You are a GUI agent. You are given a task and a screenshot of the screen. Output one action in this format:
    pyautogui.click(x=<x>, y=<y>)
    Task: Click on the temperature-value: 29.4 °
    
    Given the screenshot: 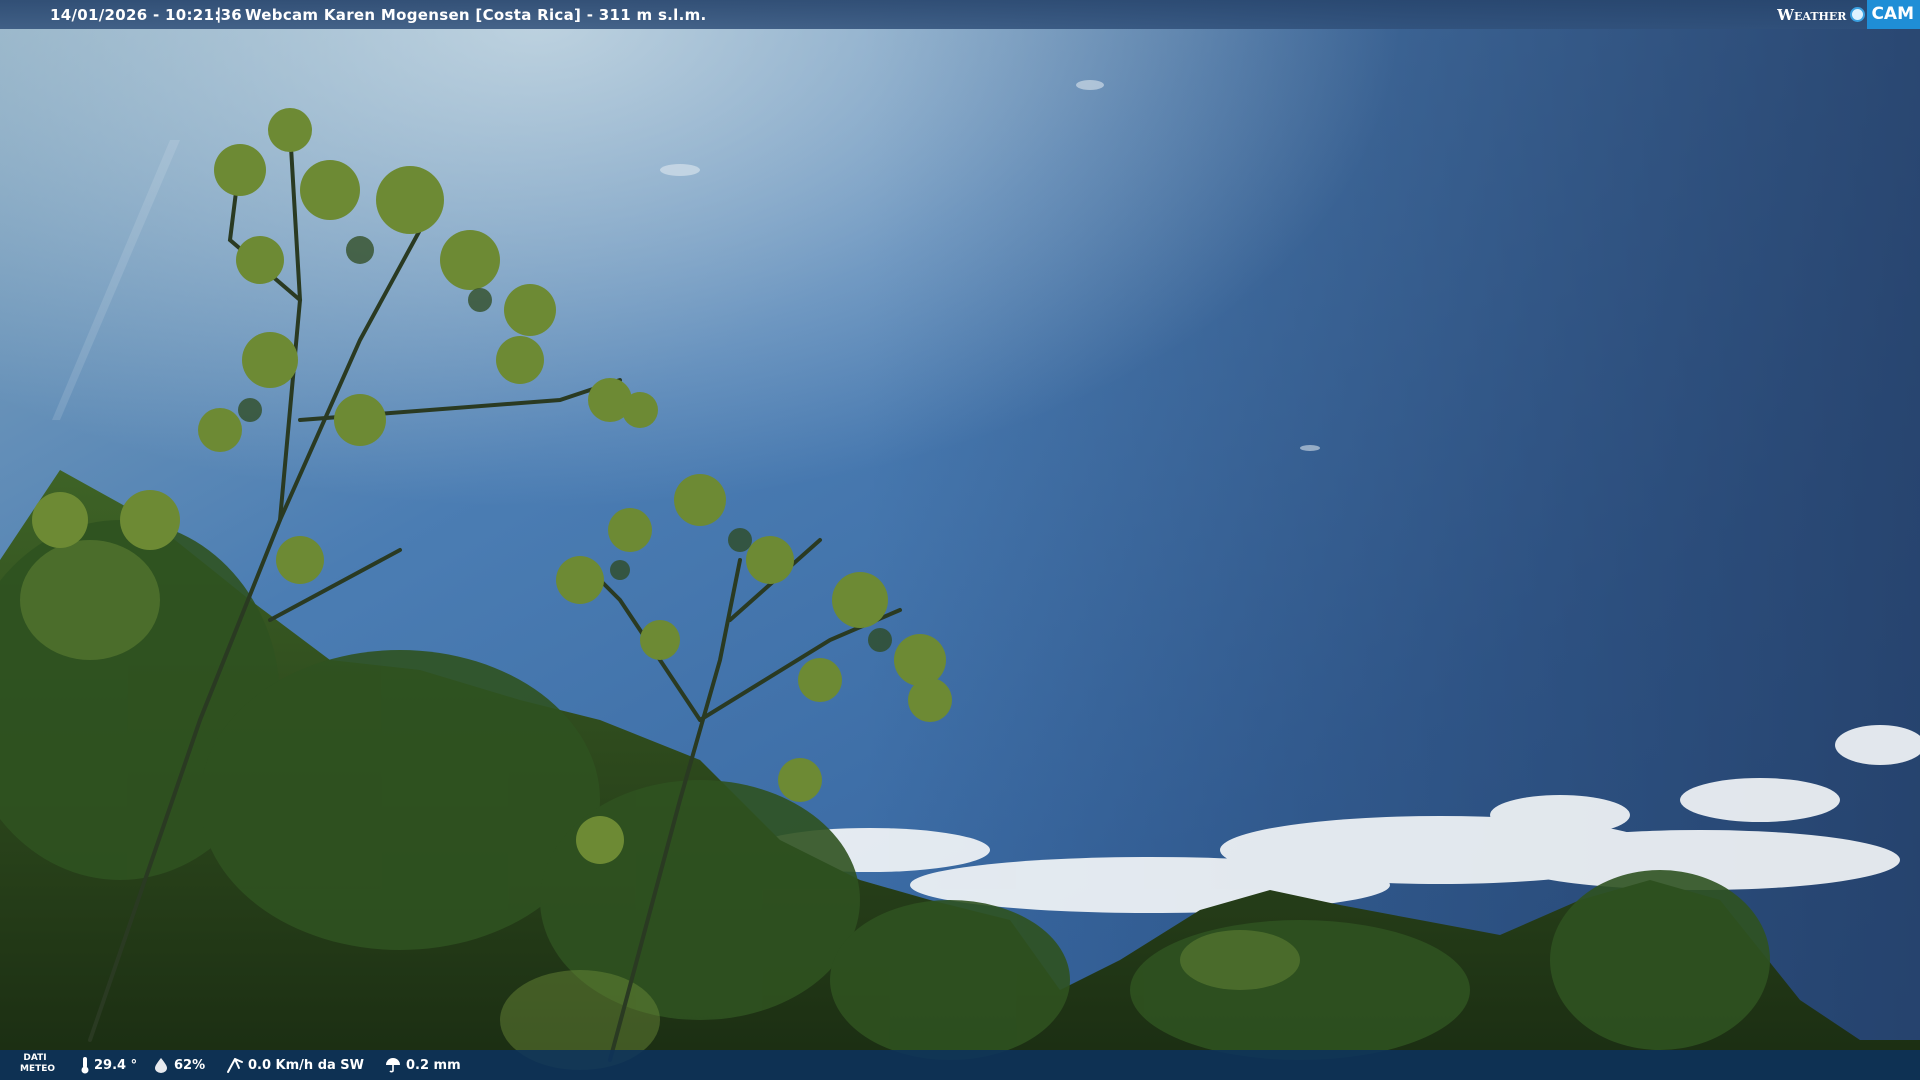 What is the action you would take?
    pyautogui.click(x=116, y=1065)
    